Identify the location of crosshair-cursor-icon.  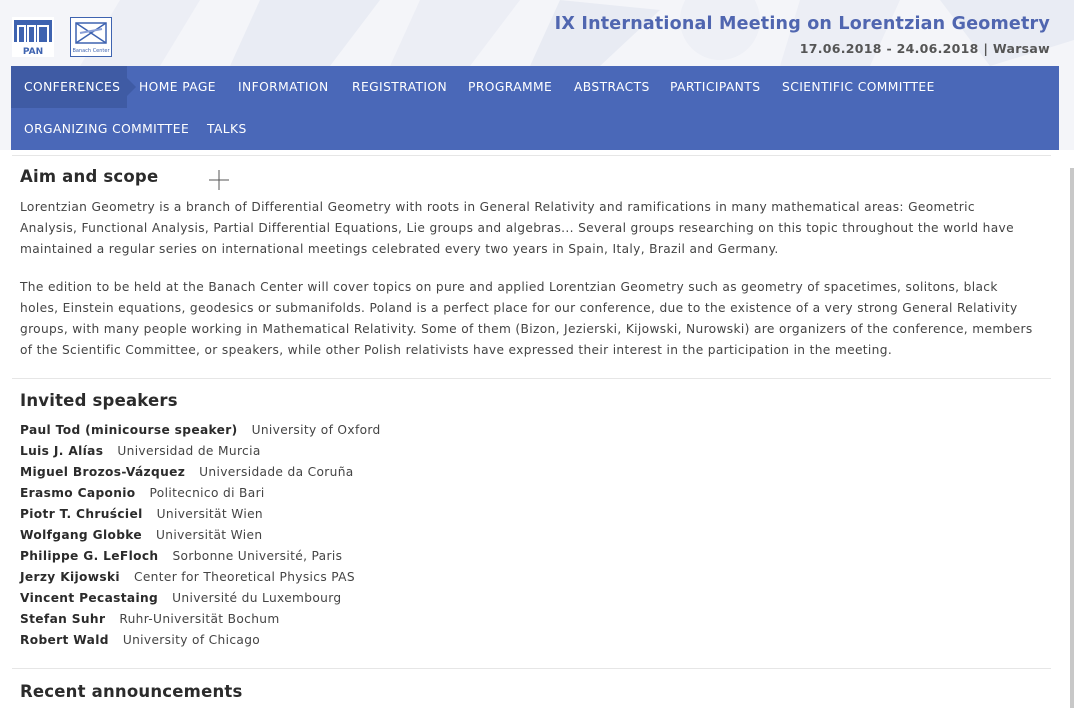
(219, 180).